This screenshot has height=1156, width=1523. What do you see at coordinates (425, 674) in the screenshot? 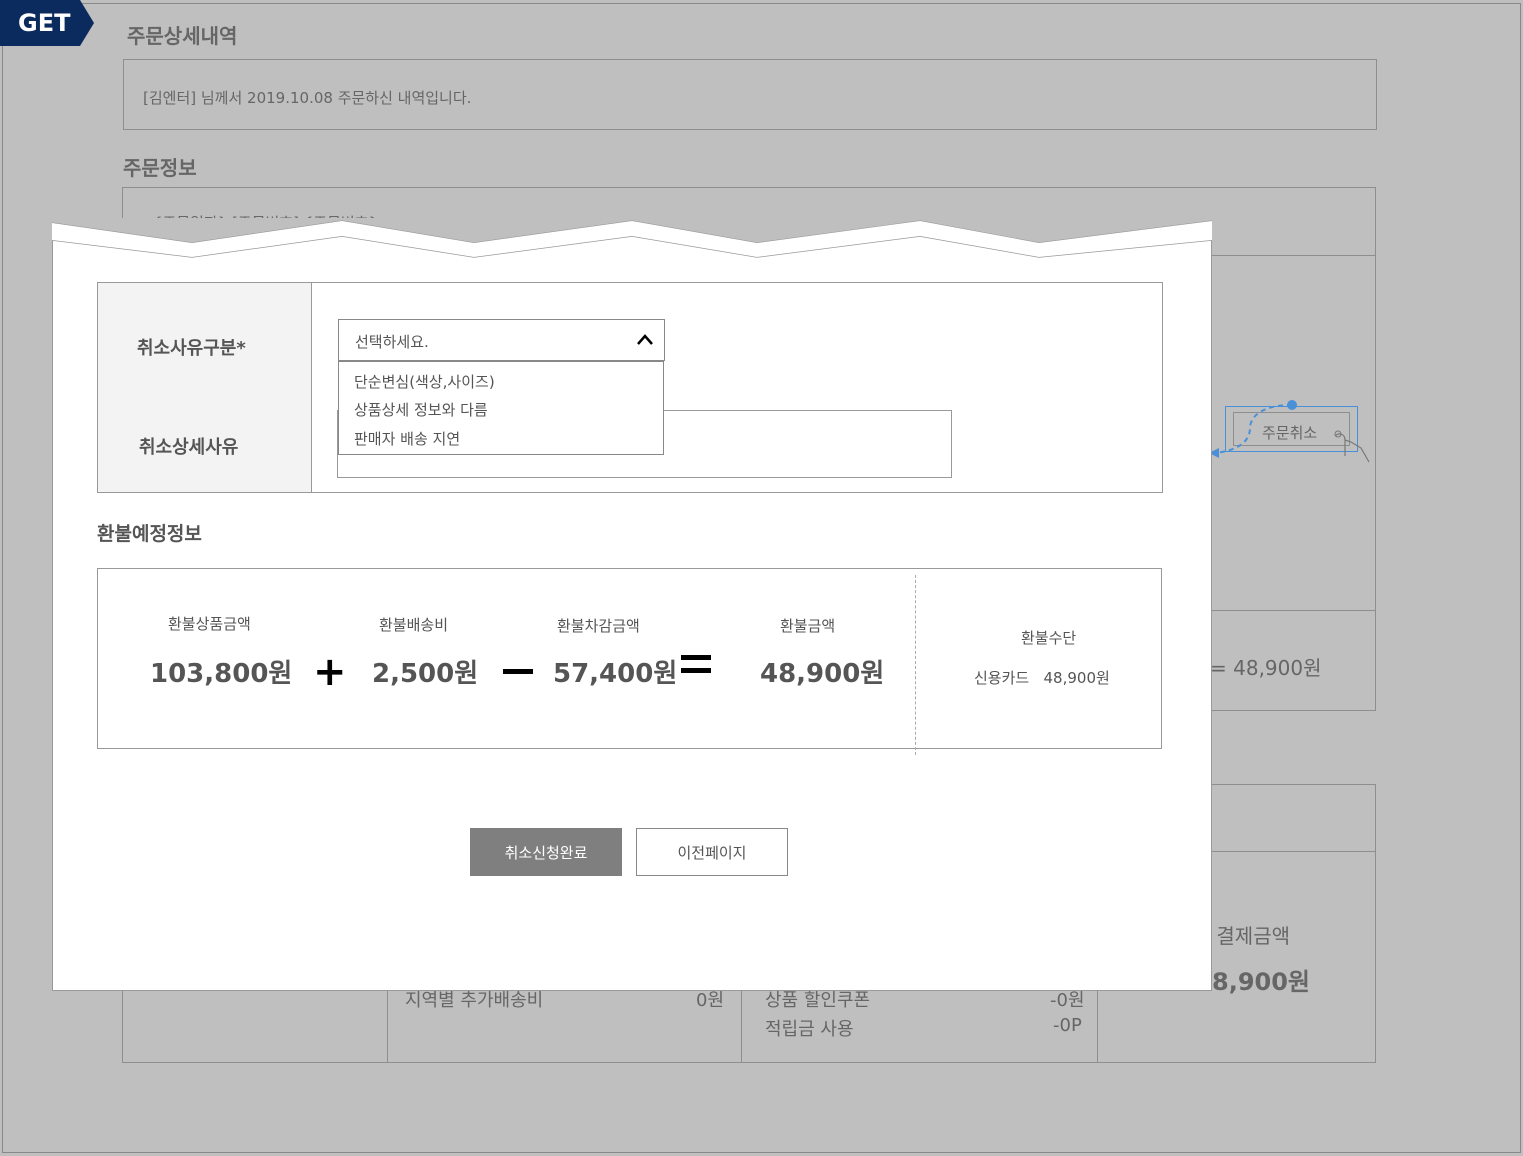
I see `refund-shipping-amount: 2,500원` at bounding box center [425, 674].